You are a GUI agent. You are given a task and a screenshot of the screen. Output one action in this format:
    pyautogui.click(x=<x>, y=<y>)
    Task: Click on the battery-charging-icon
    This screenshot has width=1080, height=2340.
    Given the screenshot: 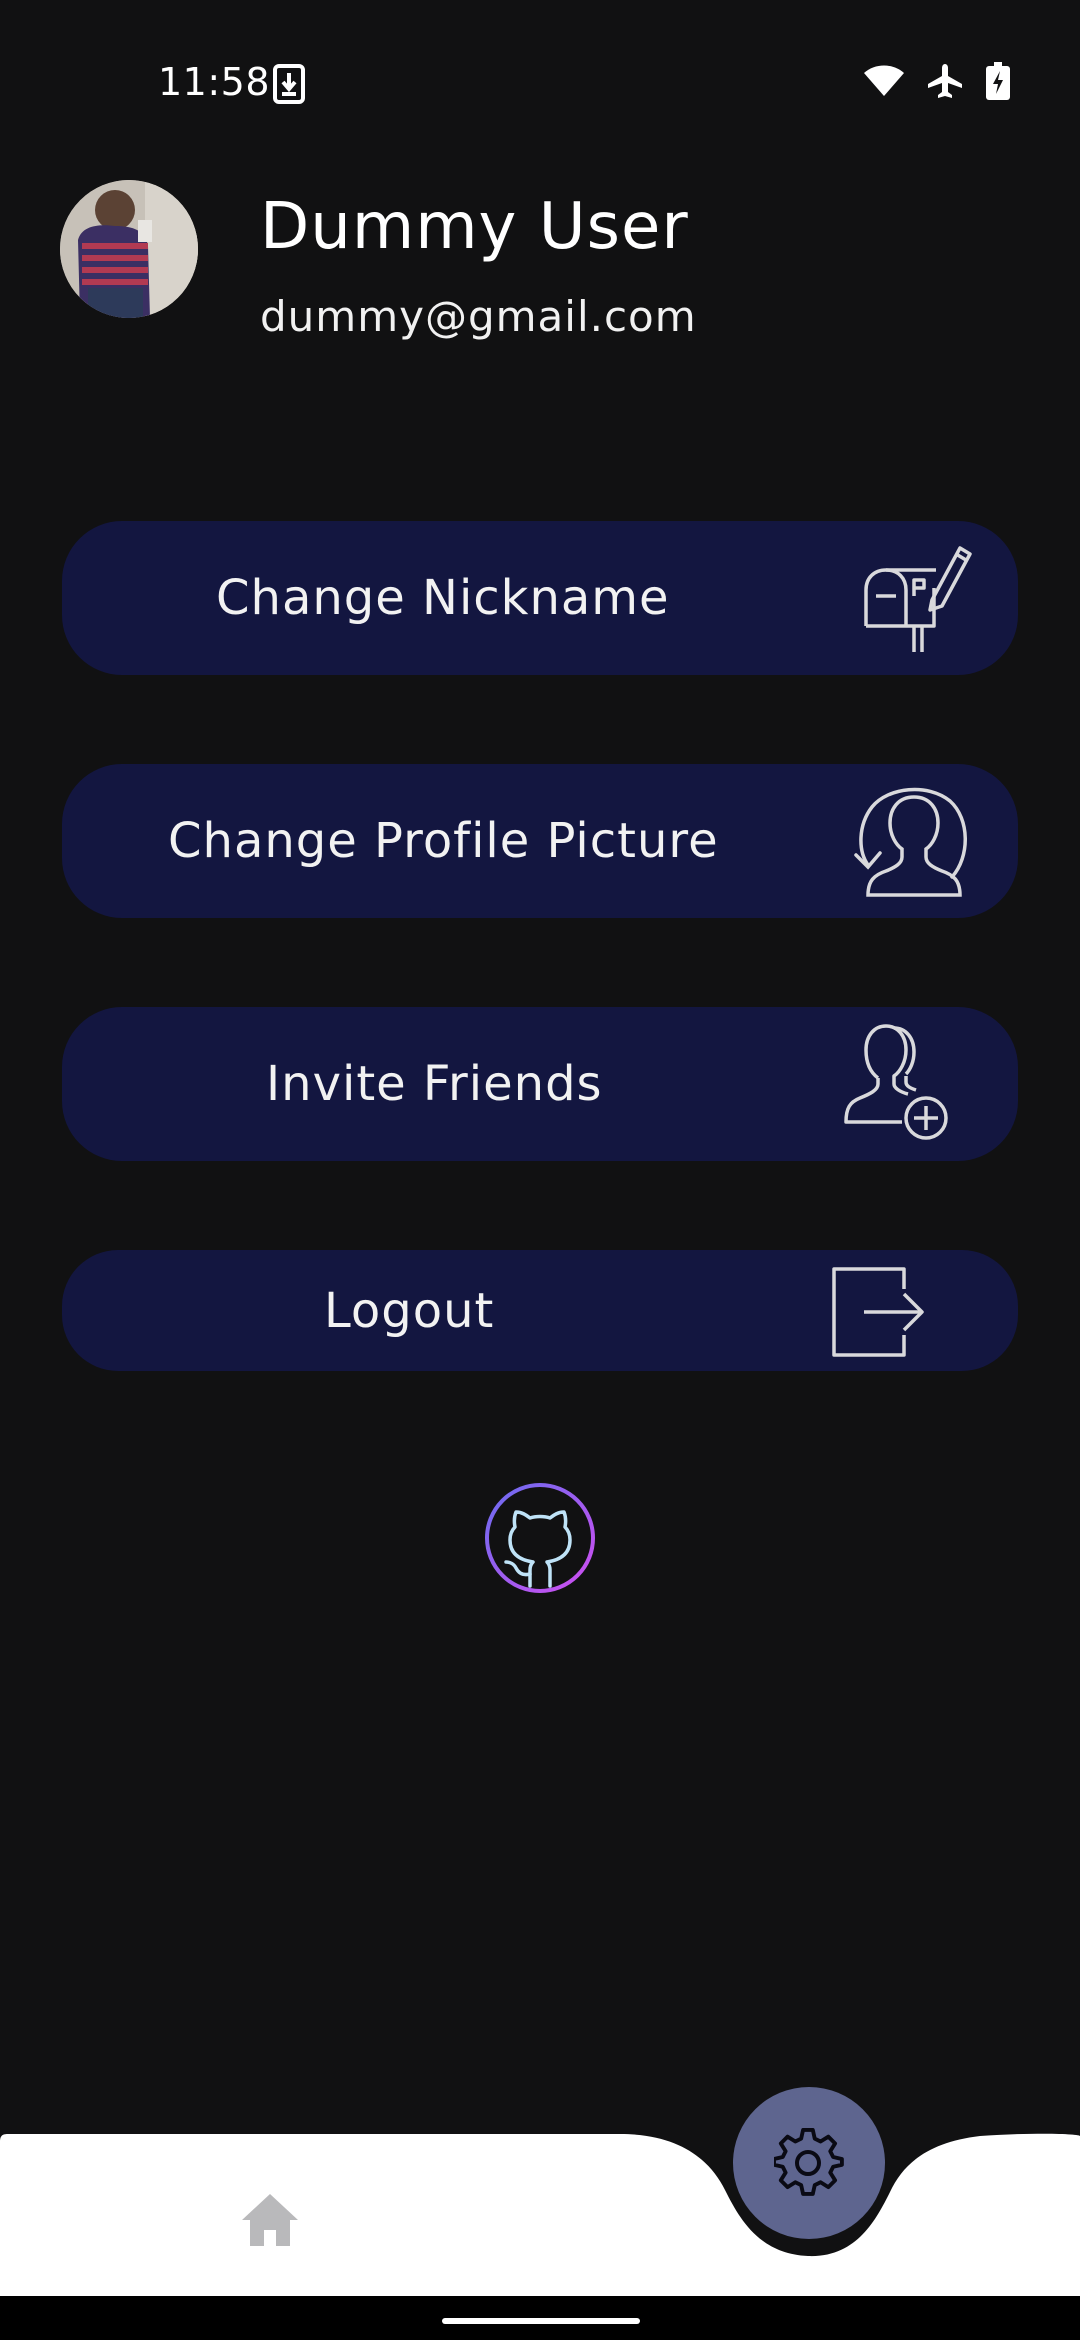 What is the action you would take?
    pyautogui.click(x=998, y=81)
    